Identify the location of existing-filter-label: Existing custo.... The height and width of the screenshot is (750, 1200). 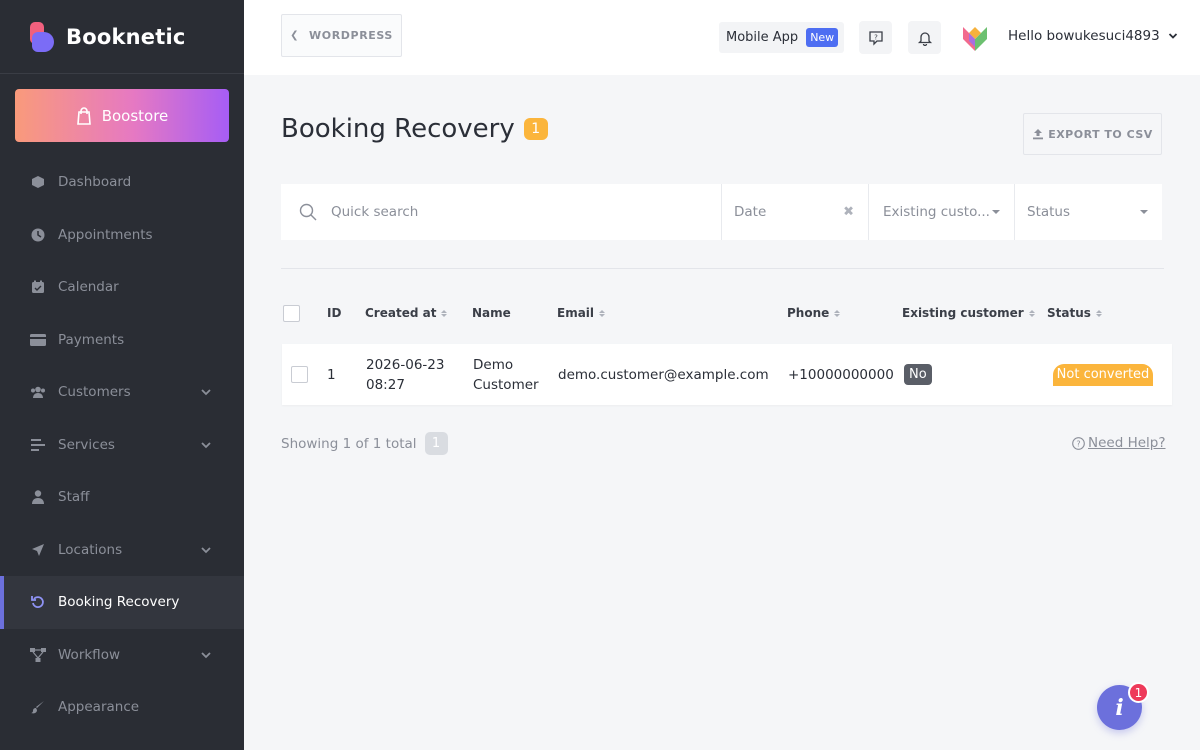
(936, 212).